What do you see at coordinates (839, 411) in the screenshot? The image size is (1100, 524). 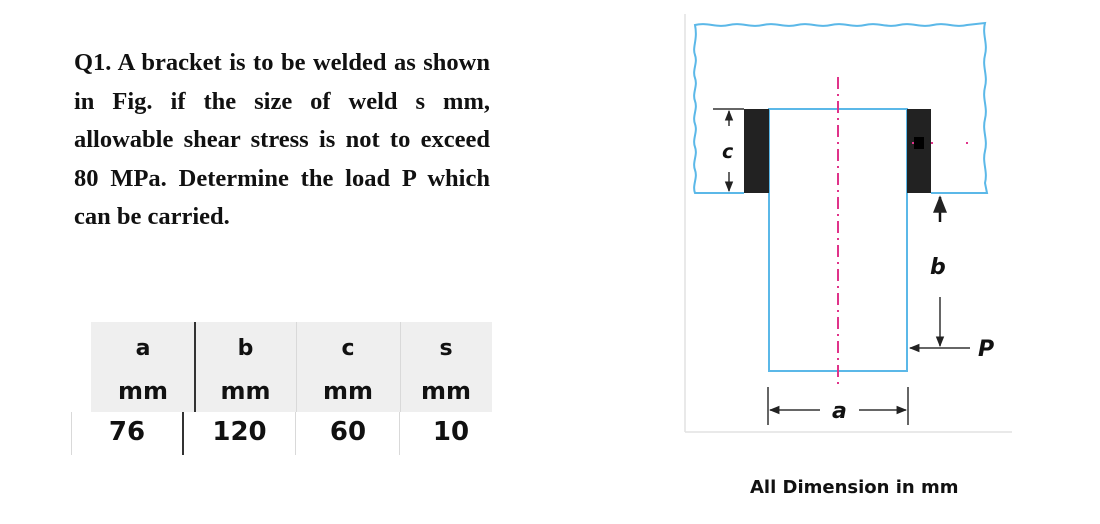 I see `dimension-a-label: a` at bounding box center [839, 411].